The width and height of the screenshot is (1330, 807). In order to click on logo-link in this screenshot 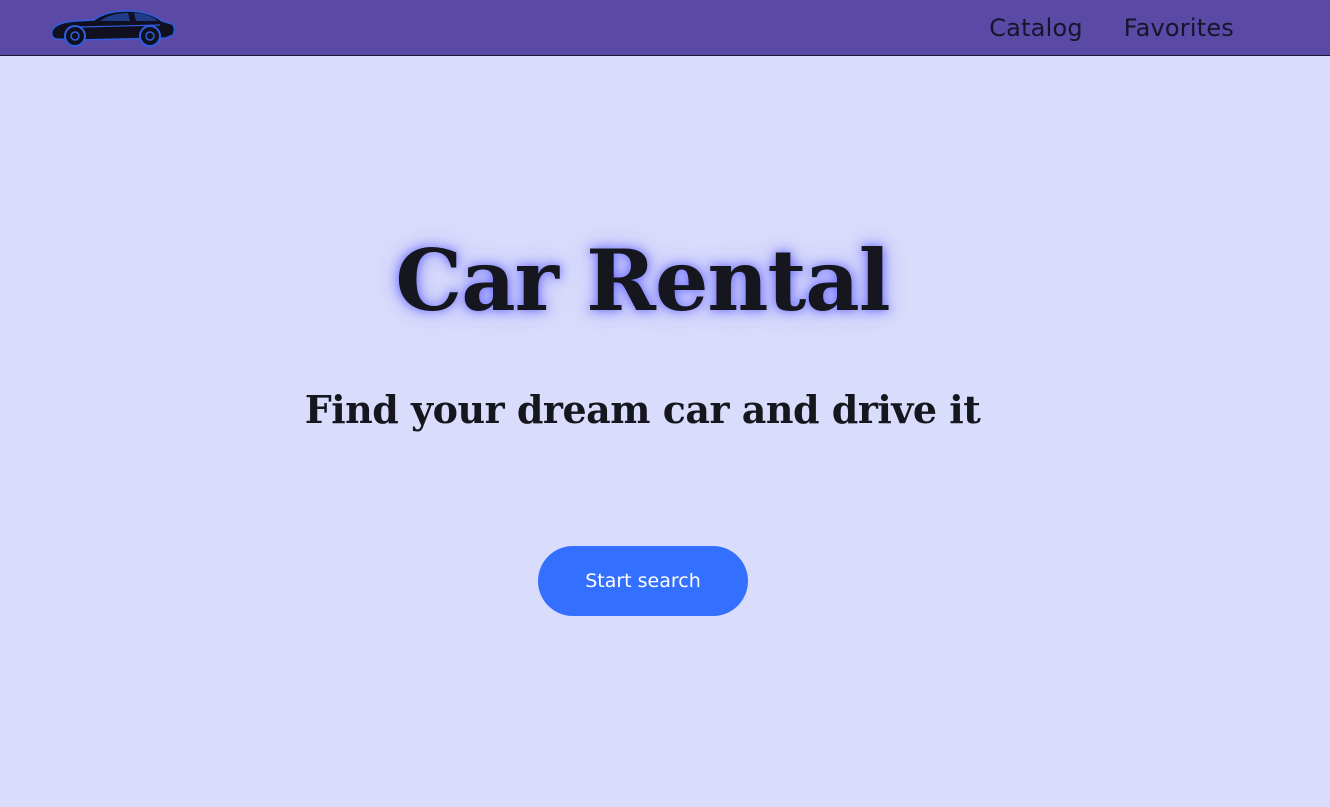, I will do `click(113, 28)`.